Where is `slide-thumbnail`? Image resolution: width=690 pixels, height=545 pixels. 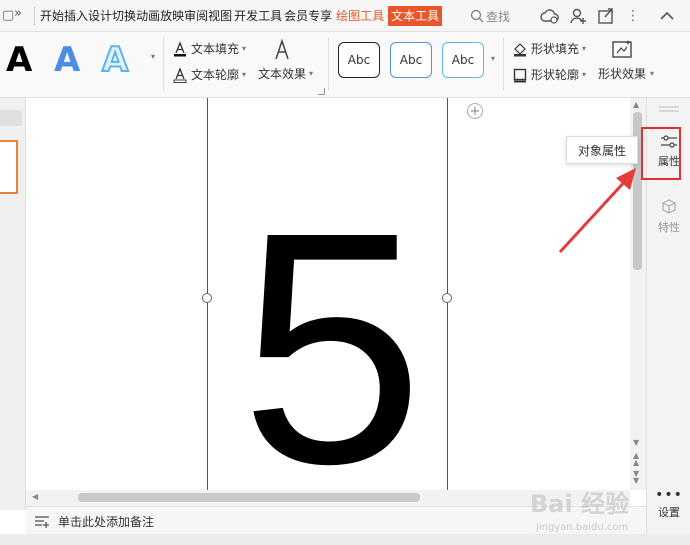 slide-thumbnail is located at coordinates (9, 167).